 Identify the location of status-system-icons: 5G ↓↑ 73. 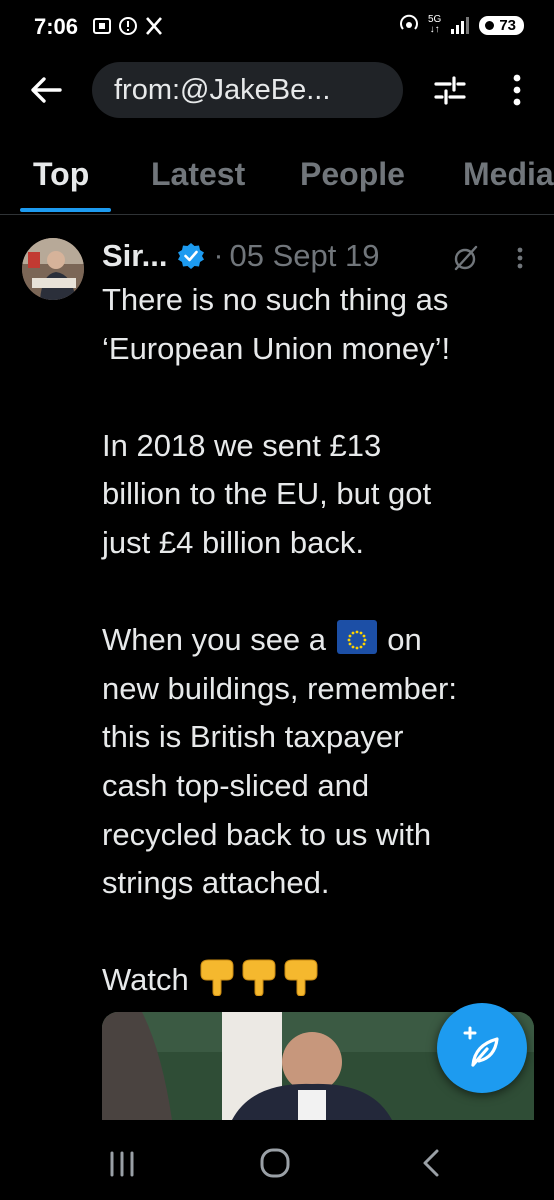
(461, 25).